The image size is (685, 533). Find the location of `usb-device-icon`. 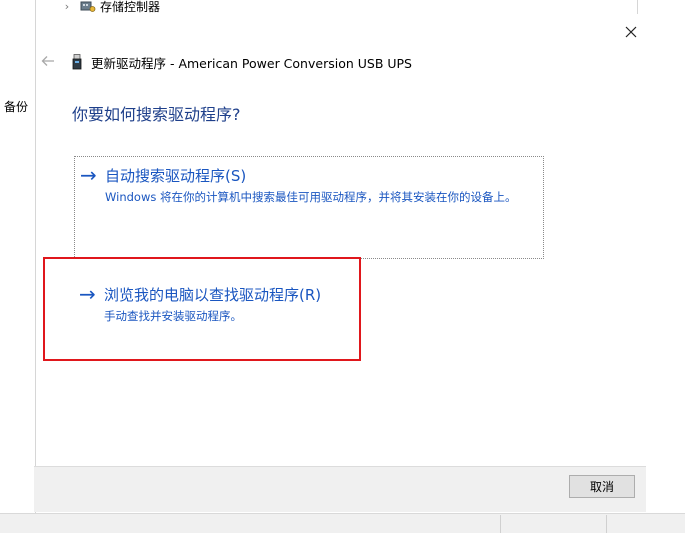

usb-device-icon is located at coordinates (77, 62).